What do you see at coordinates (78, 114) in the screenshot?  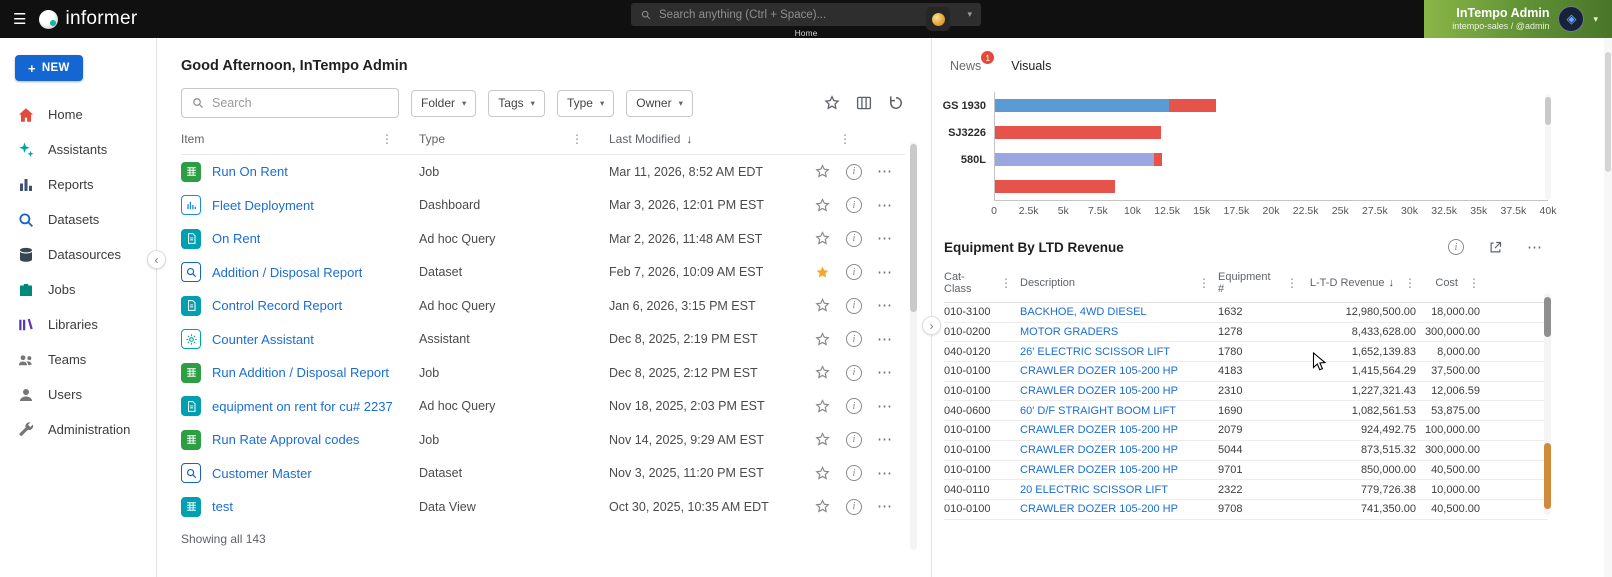 I see `sidebar-item-home: Home` at bounding box center [78, 114].